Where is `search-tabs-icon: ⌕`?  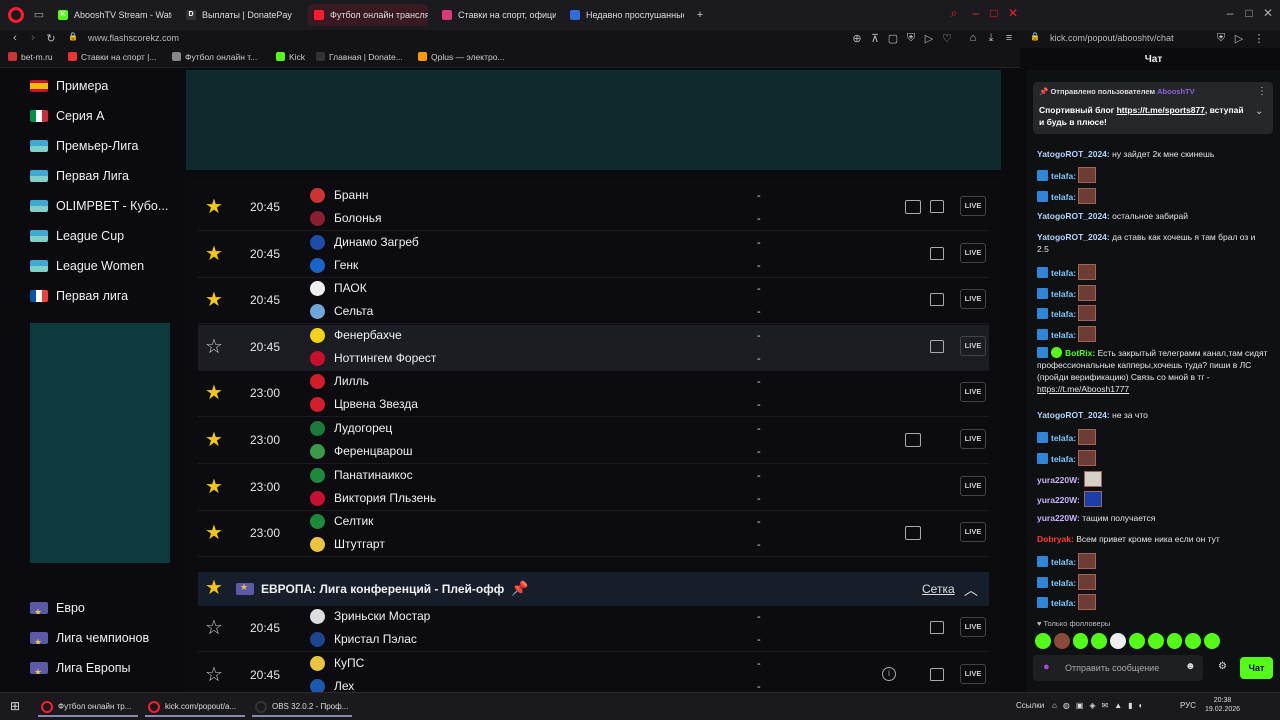
search-tabs-icon: ⌕ is located at coordinates (954, 13).